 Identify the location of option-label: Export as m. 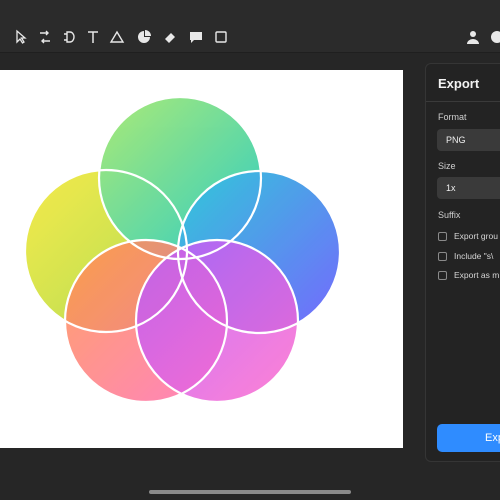
(477, 275).